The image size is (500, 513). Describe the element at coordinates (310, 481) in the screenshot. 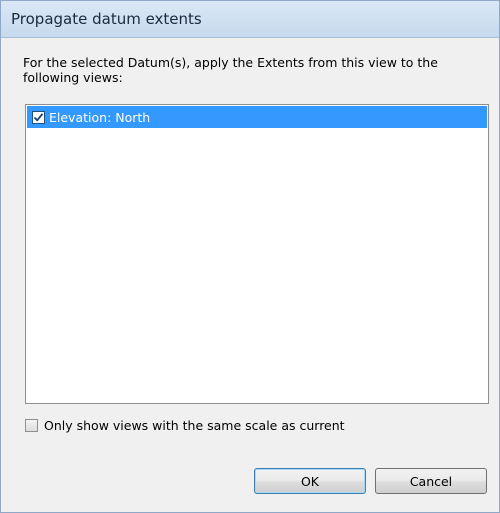

I see `ok-button: OK` at that location.